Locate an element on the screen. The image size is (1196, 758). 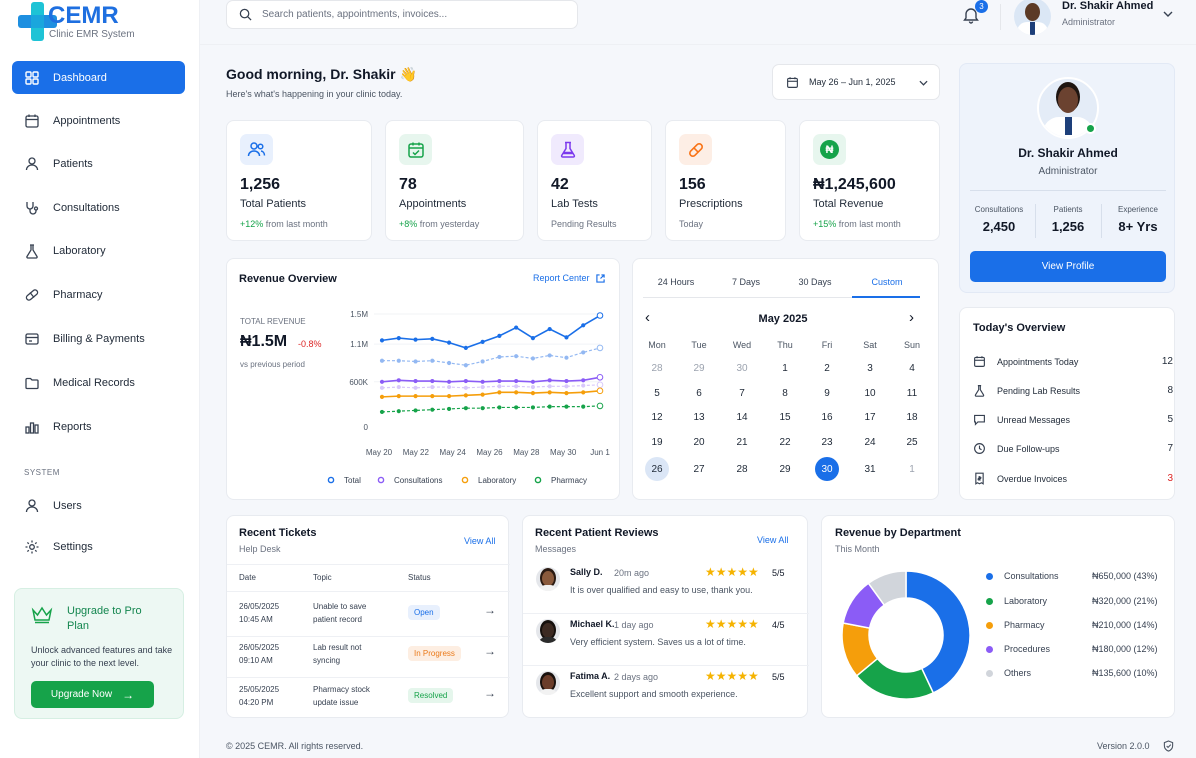
calendar-day: 8 is located at coordinates (785, 393).